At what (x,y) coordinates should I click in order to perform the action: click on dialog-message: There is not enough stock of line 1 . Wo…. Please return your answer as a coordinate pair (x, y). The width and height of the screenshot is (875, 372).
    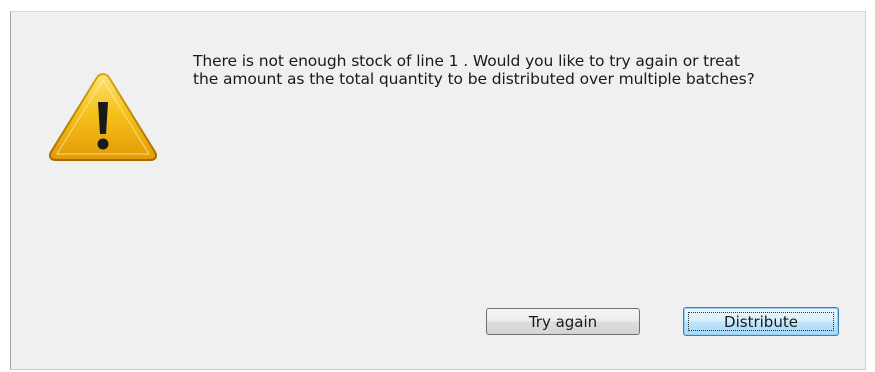
    Looking at the image, I should click on (474, 70).